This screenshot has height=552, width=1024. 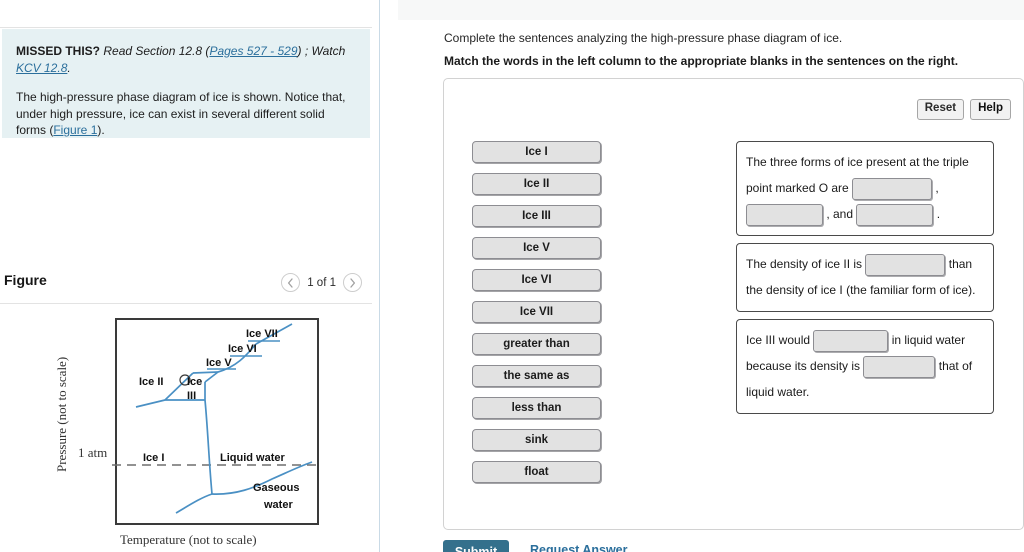 What do you see at coordinates (194, 382) in the screenshot?
I see `label-ice-iii-top: Ice` at bounding box center [194, 382].